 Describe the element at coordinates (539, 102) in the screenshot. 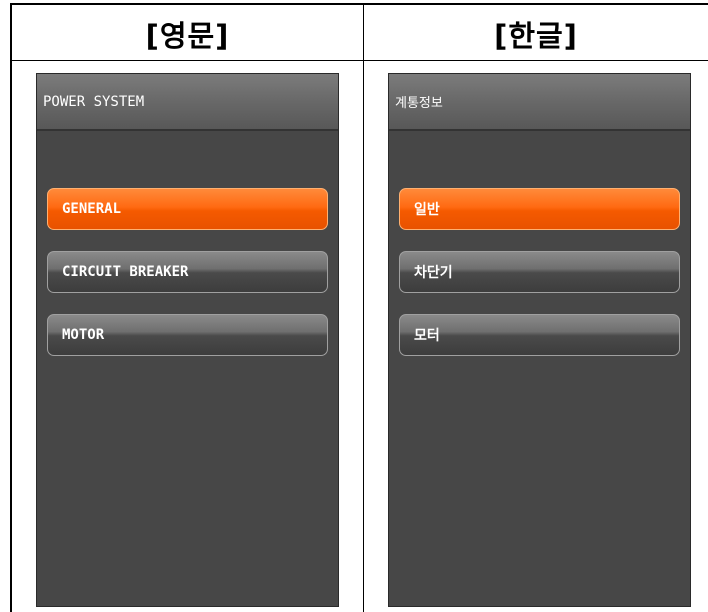

I see `screen-title: 계통정보` at that location.